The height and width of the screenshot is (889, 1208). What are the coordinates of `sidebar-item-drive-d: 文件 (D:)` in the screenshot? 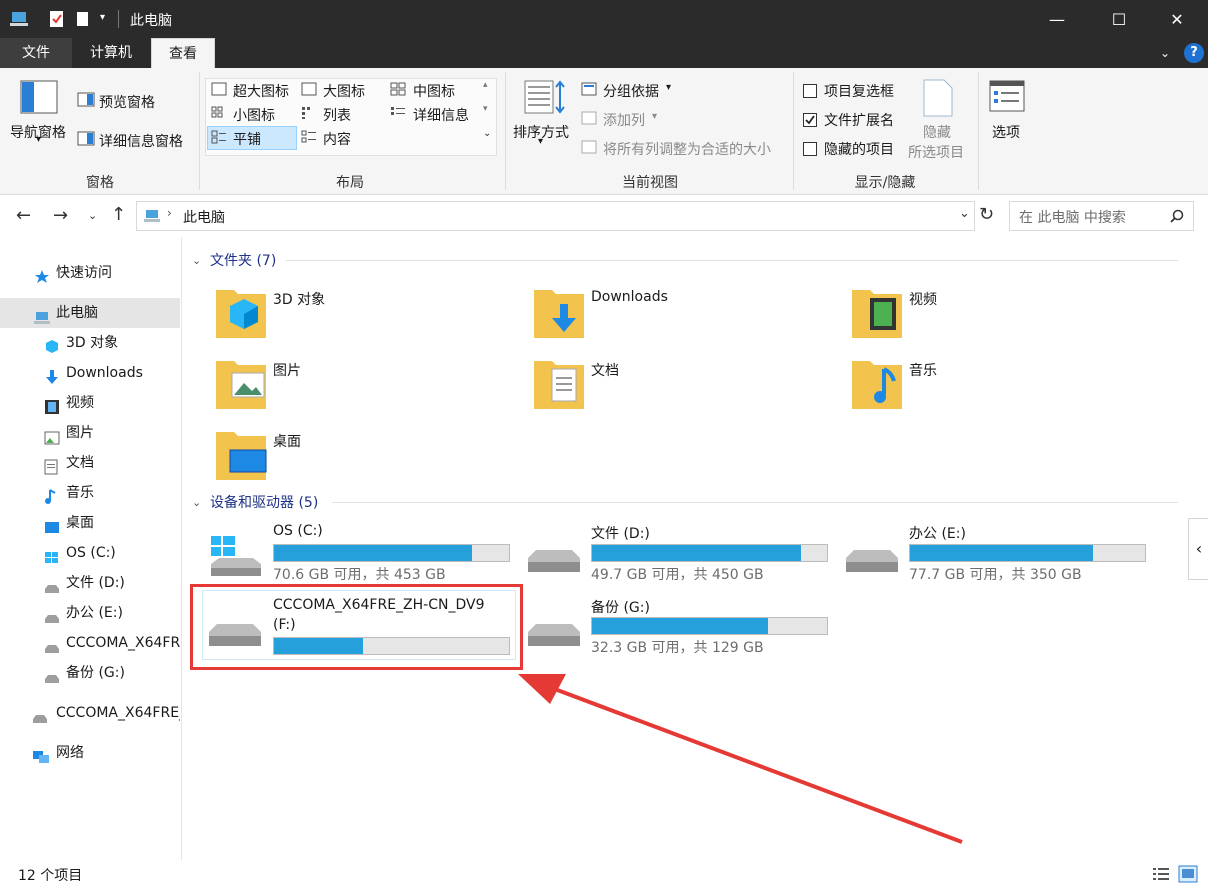 It's located at (90, 583).